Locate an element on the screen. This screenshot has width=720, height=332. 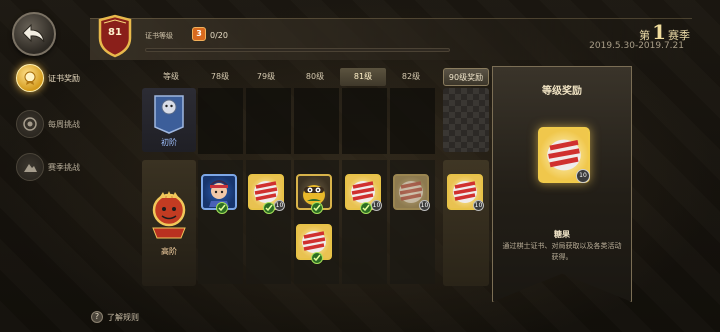
reward-detail-panel is located at coordinates (562, 184).